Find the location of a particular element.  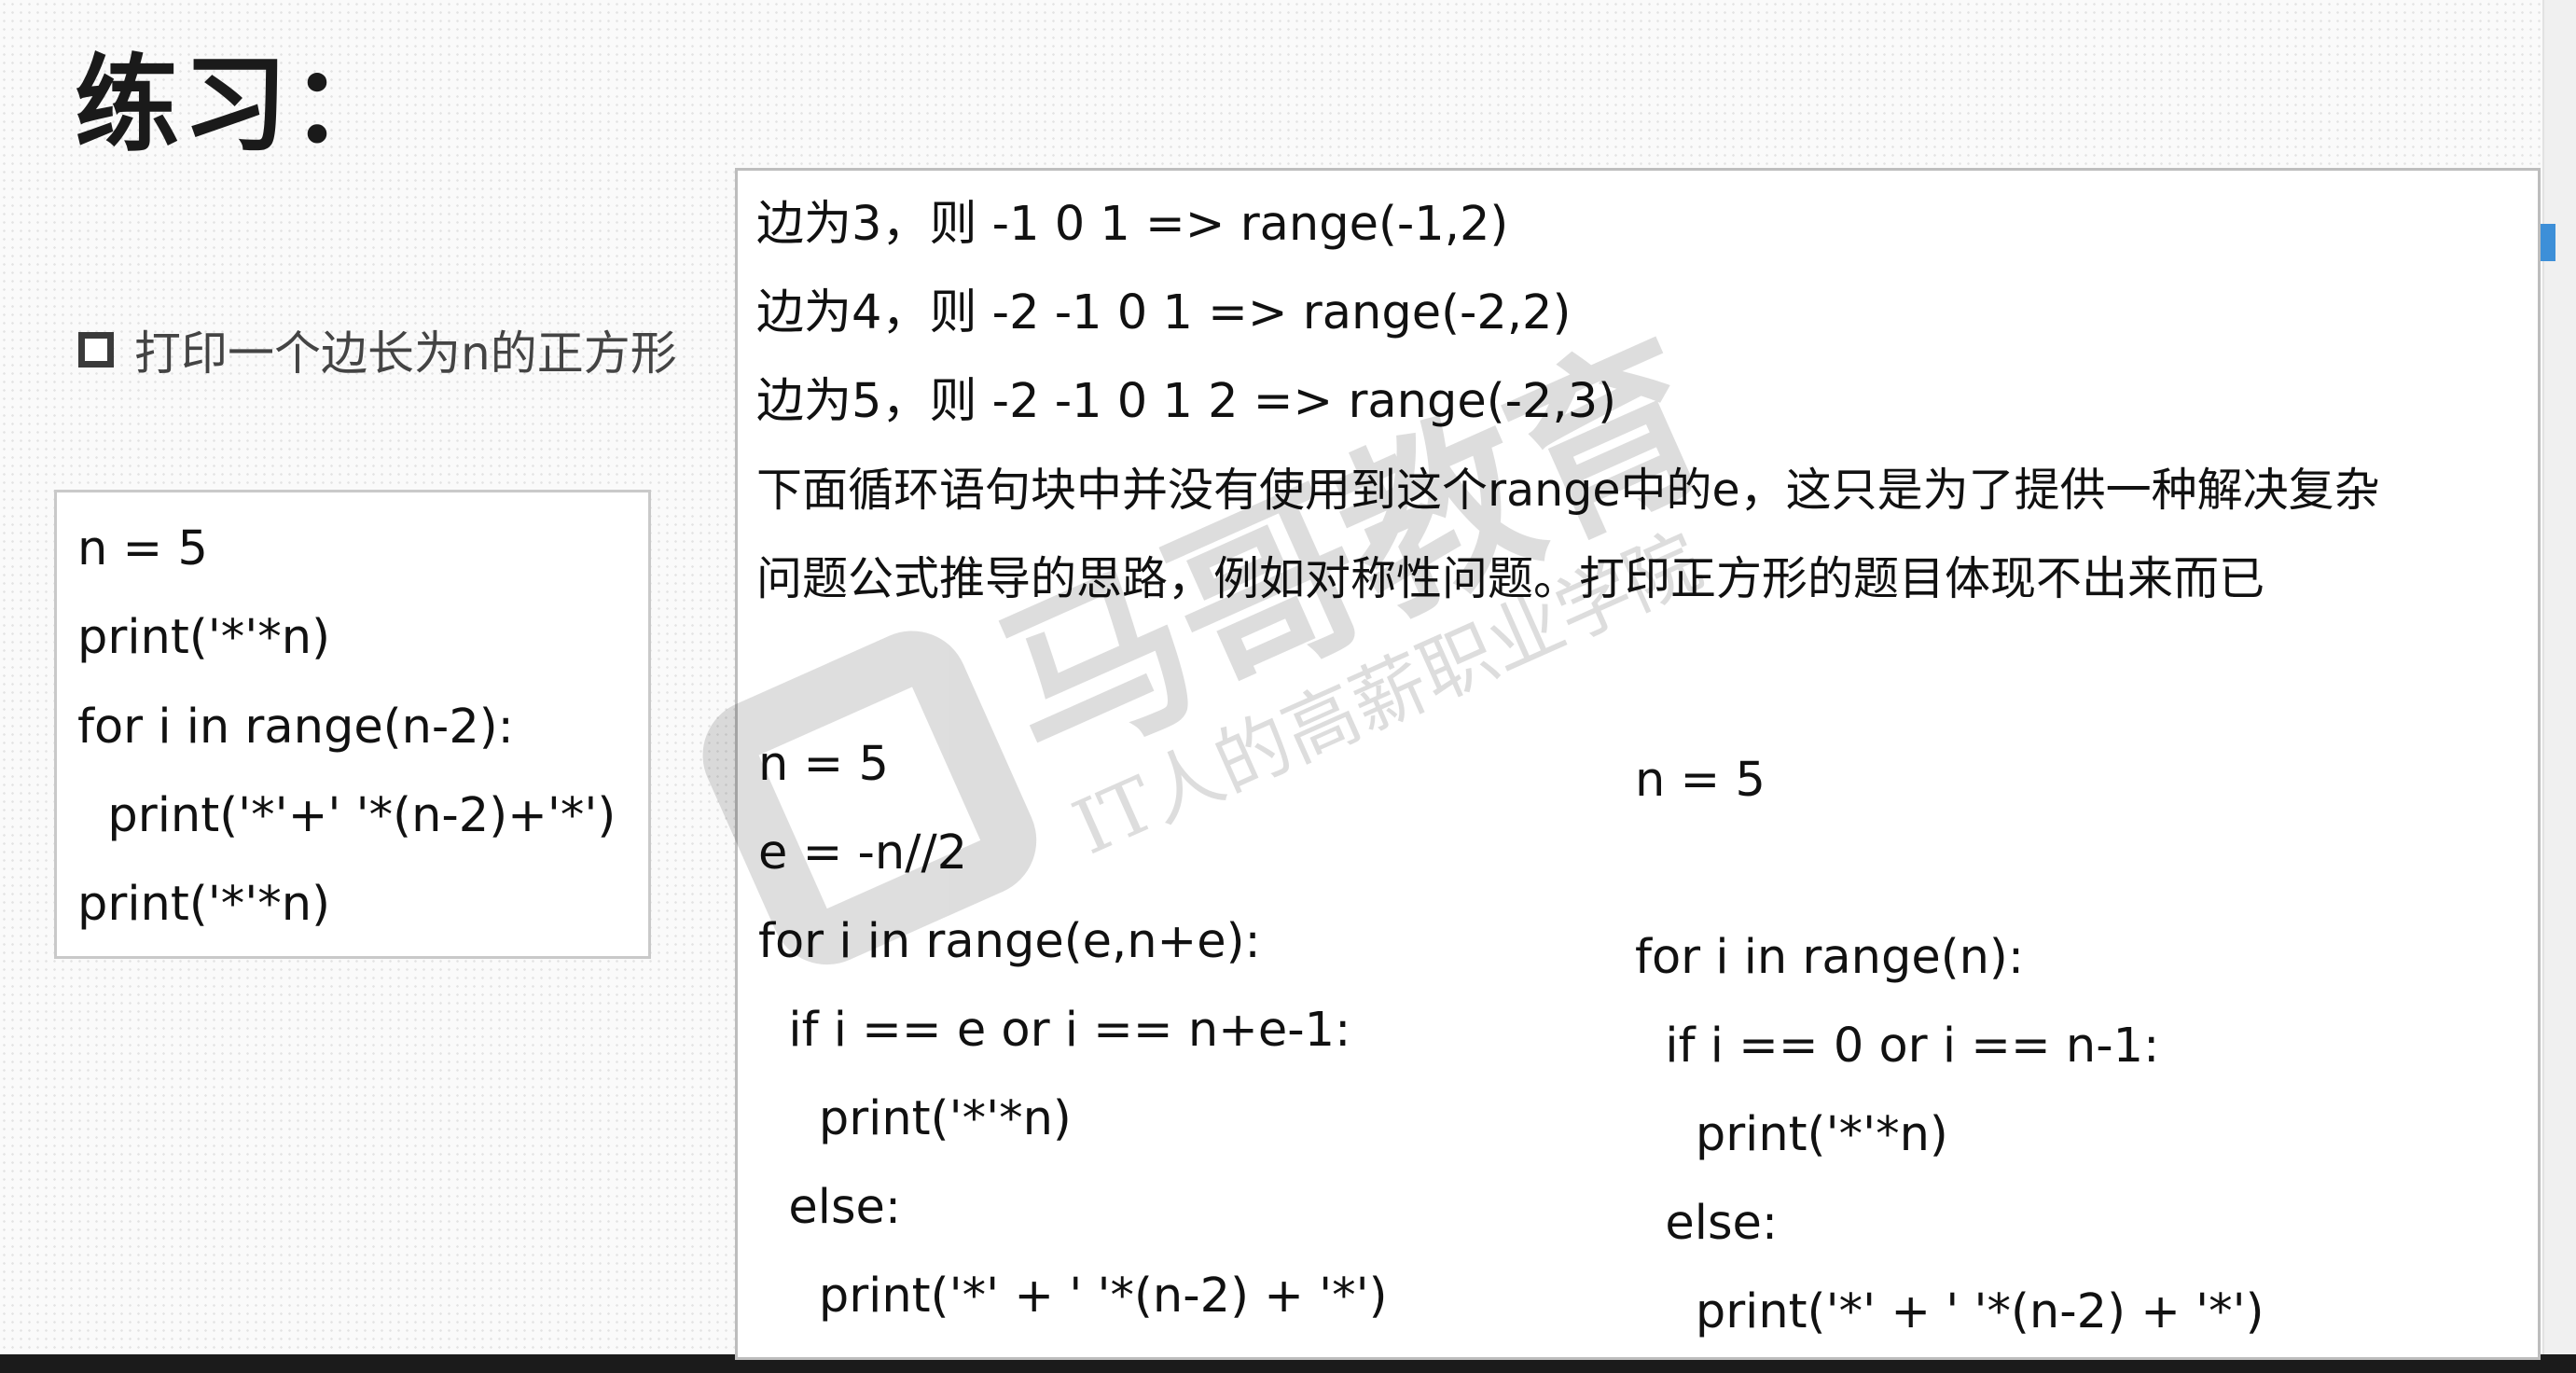

code-line: e = -n//2 is located at coordinates (863, 853).